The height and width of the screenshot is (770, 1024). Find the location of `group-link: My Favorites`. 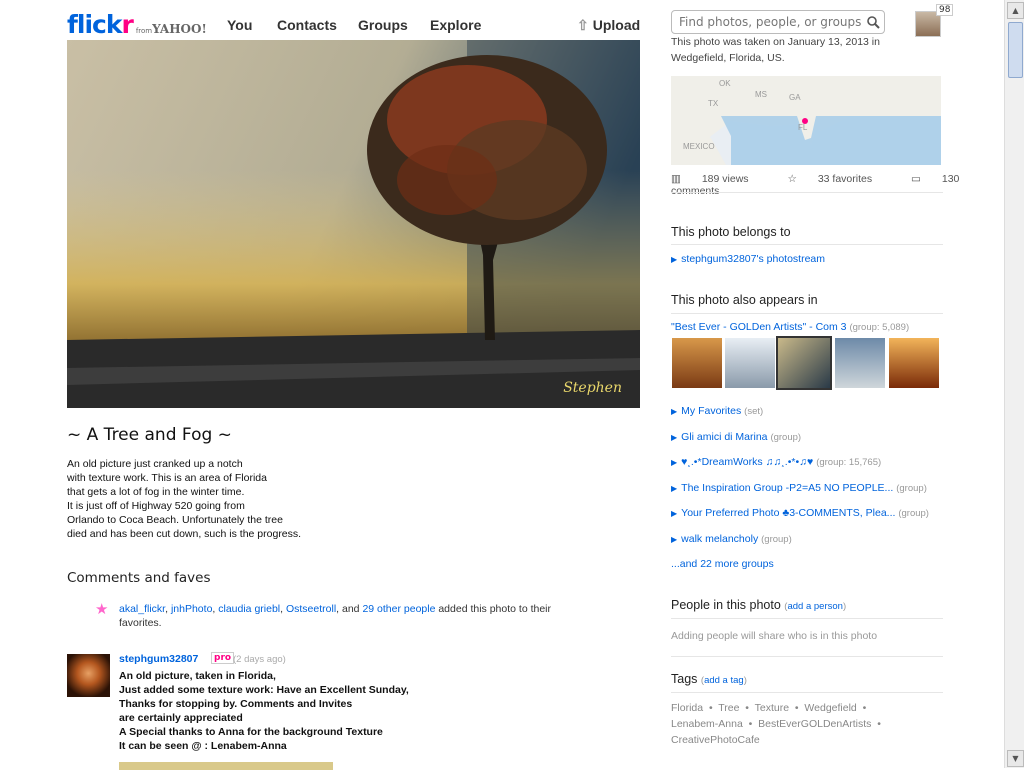

group-link: My Favorites is located at coordinates (711, 411).